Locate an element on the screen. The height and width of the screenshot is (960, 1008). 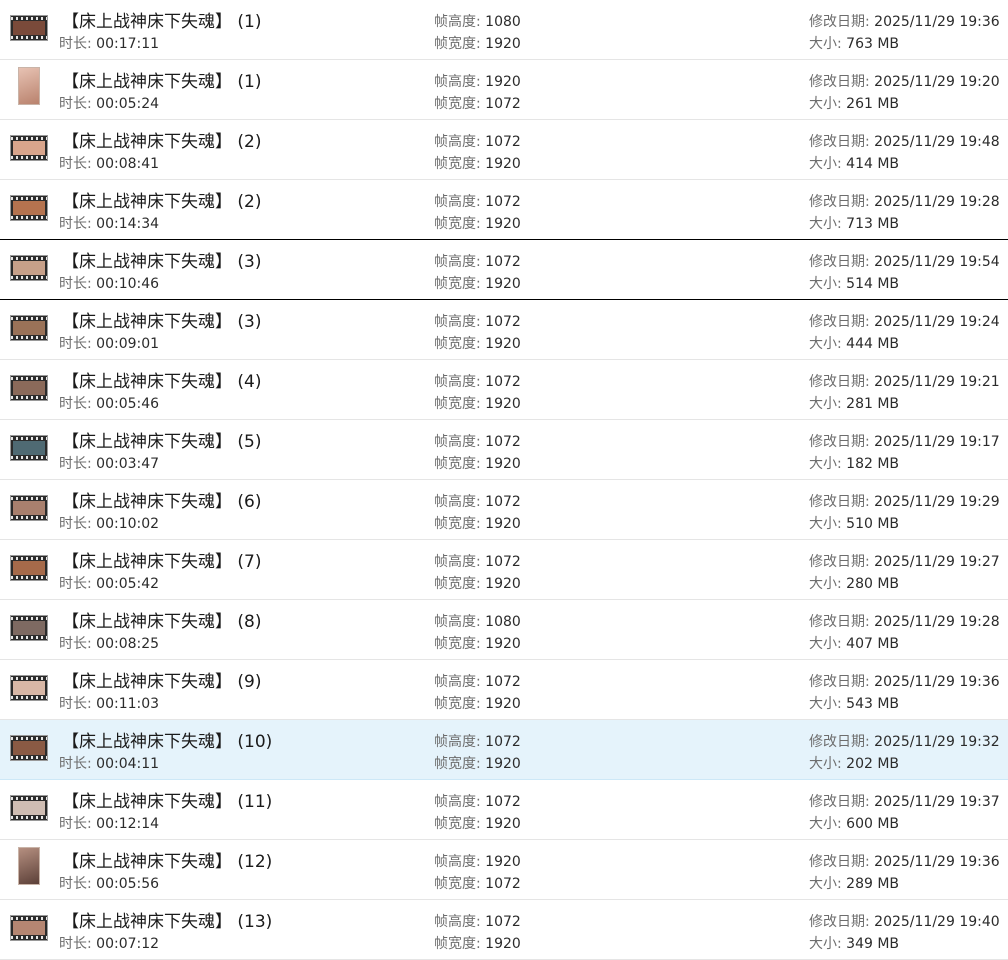
file-size: 大小: 182 MB is located at coordinates (854, 464).